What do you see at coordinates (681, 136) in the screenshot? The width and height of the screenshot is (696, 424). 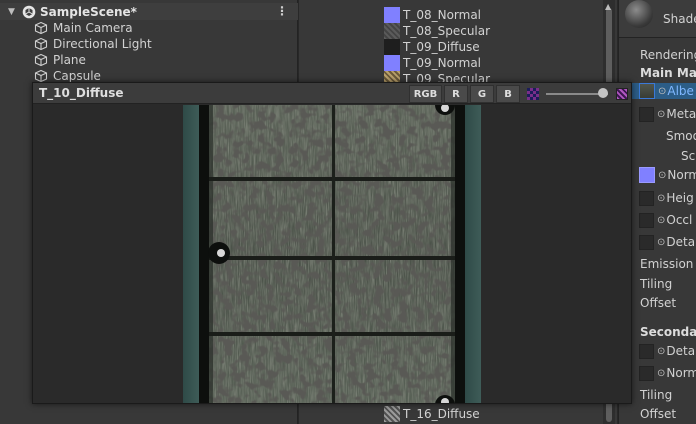 I see `smoothness-label: Smoo` at bounding box center [681, 136].